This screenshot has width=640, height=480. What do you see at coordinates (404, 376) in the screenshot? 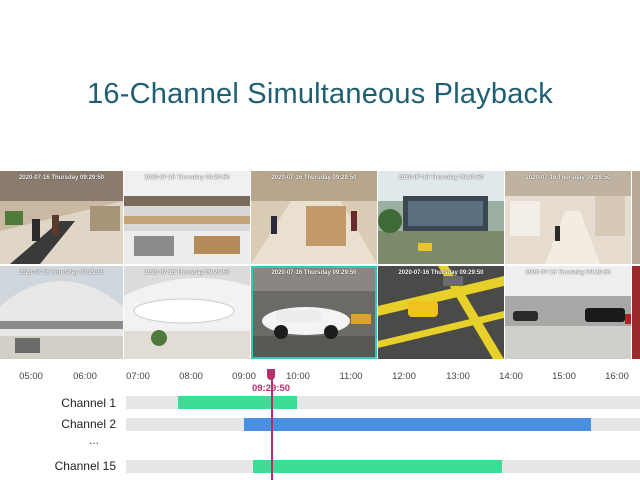
I see `time-tick: 12:00` at bounding box center [404, 376].